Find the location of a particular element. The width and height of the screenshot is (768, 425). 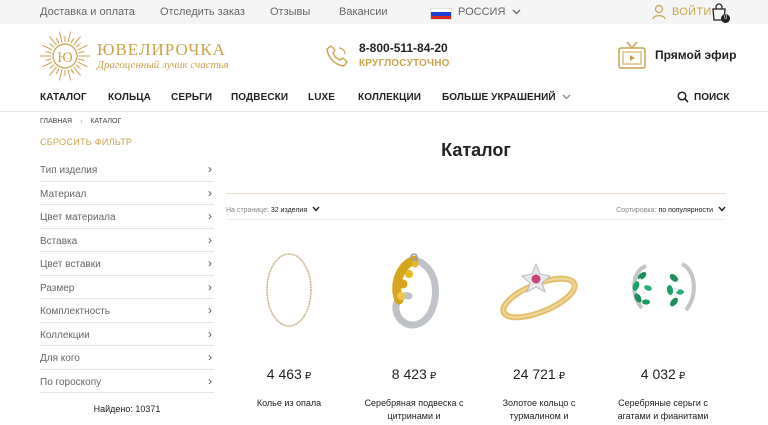

live-stream-link: Прямой эфир is located at coordinates (695, 55).